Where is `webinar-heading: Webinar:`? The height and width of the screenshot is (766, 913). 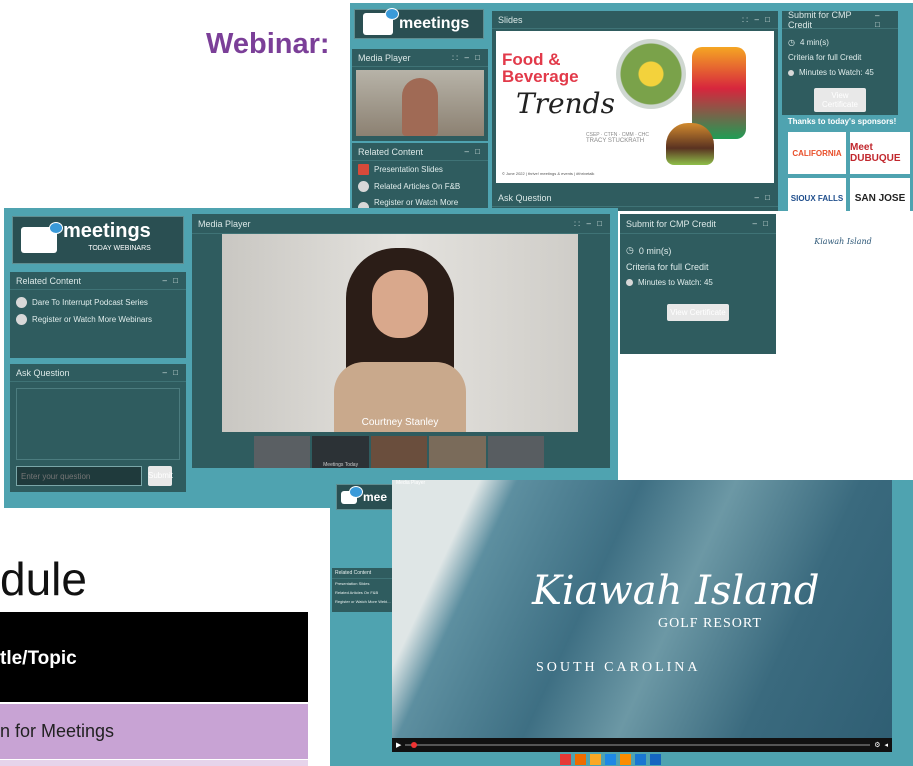
webinar-heading: Webinar: is located at coordinates (268, 44).